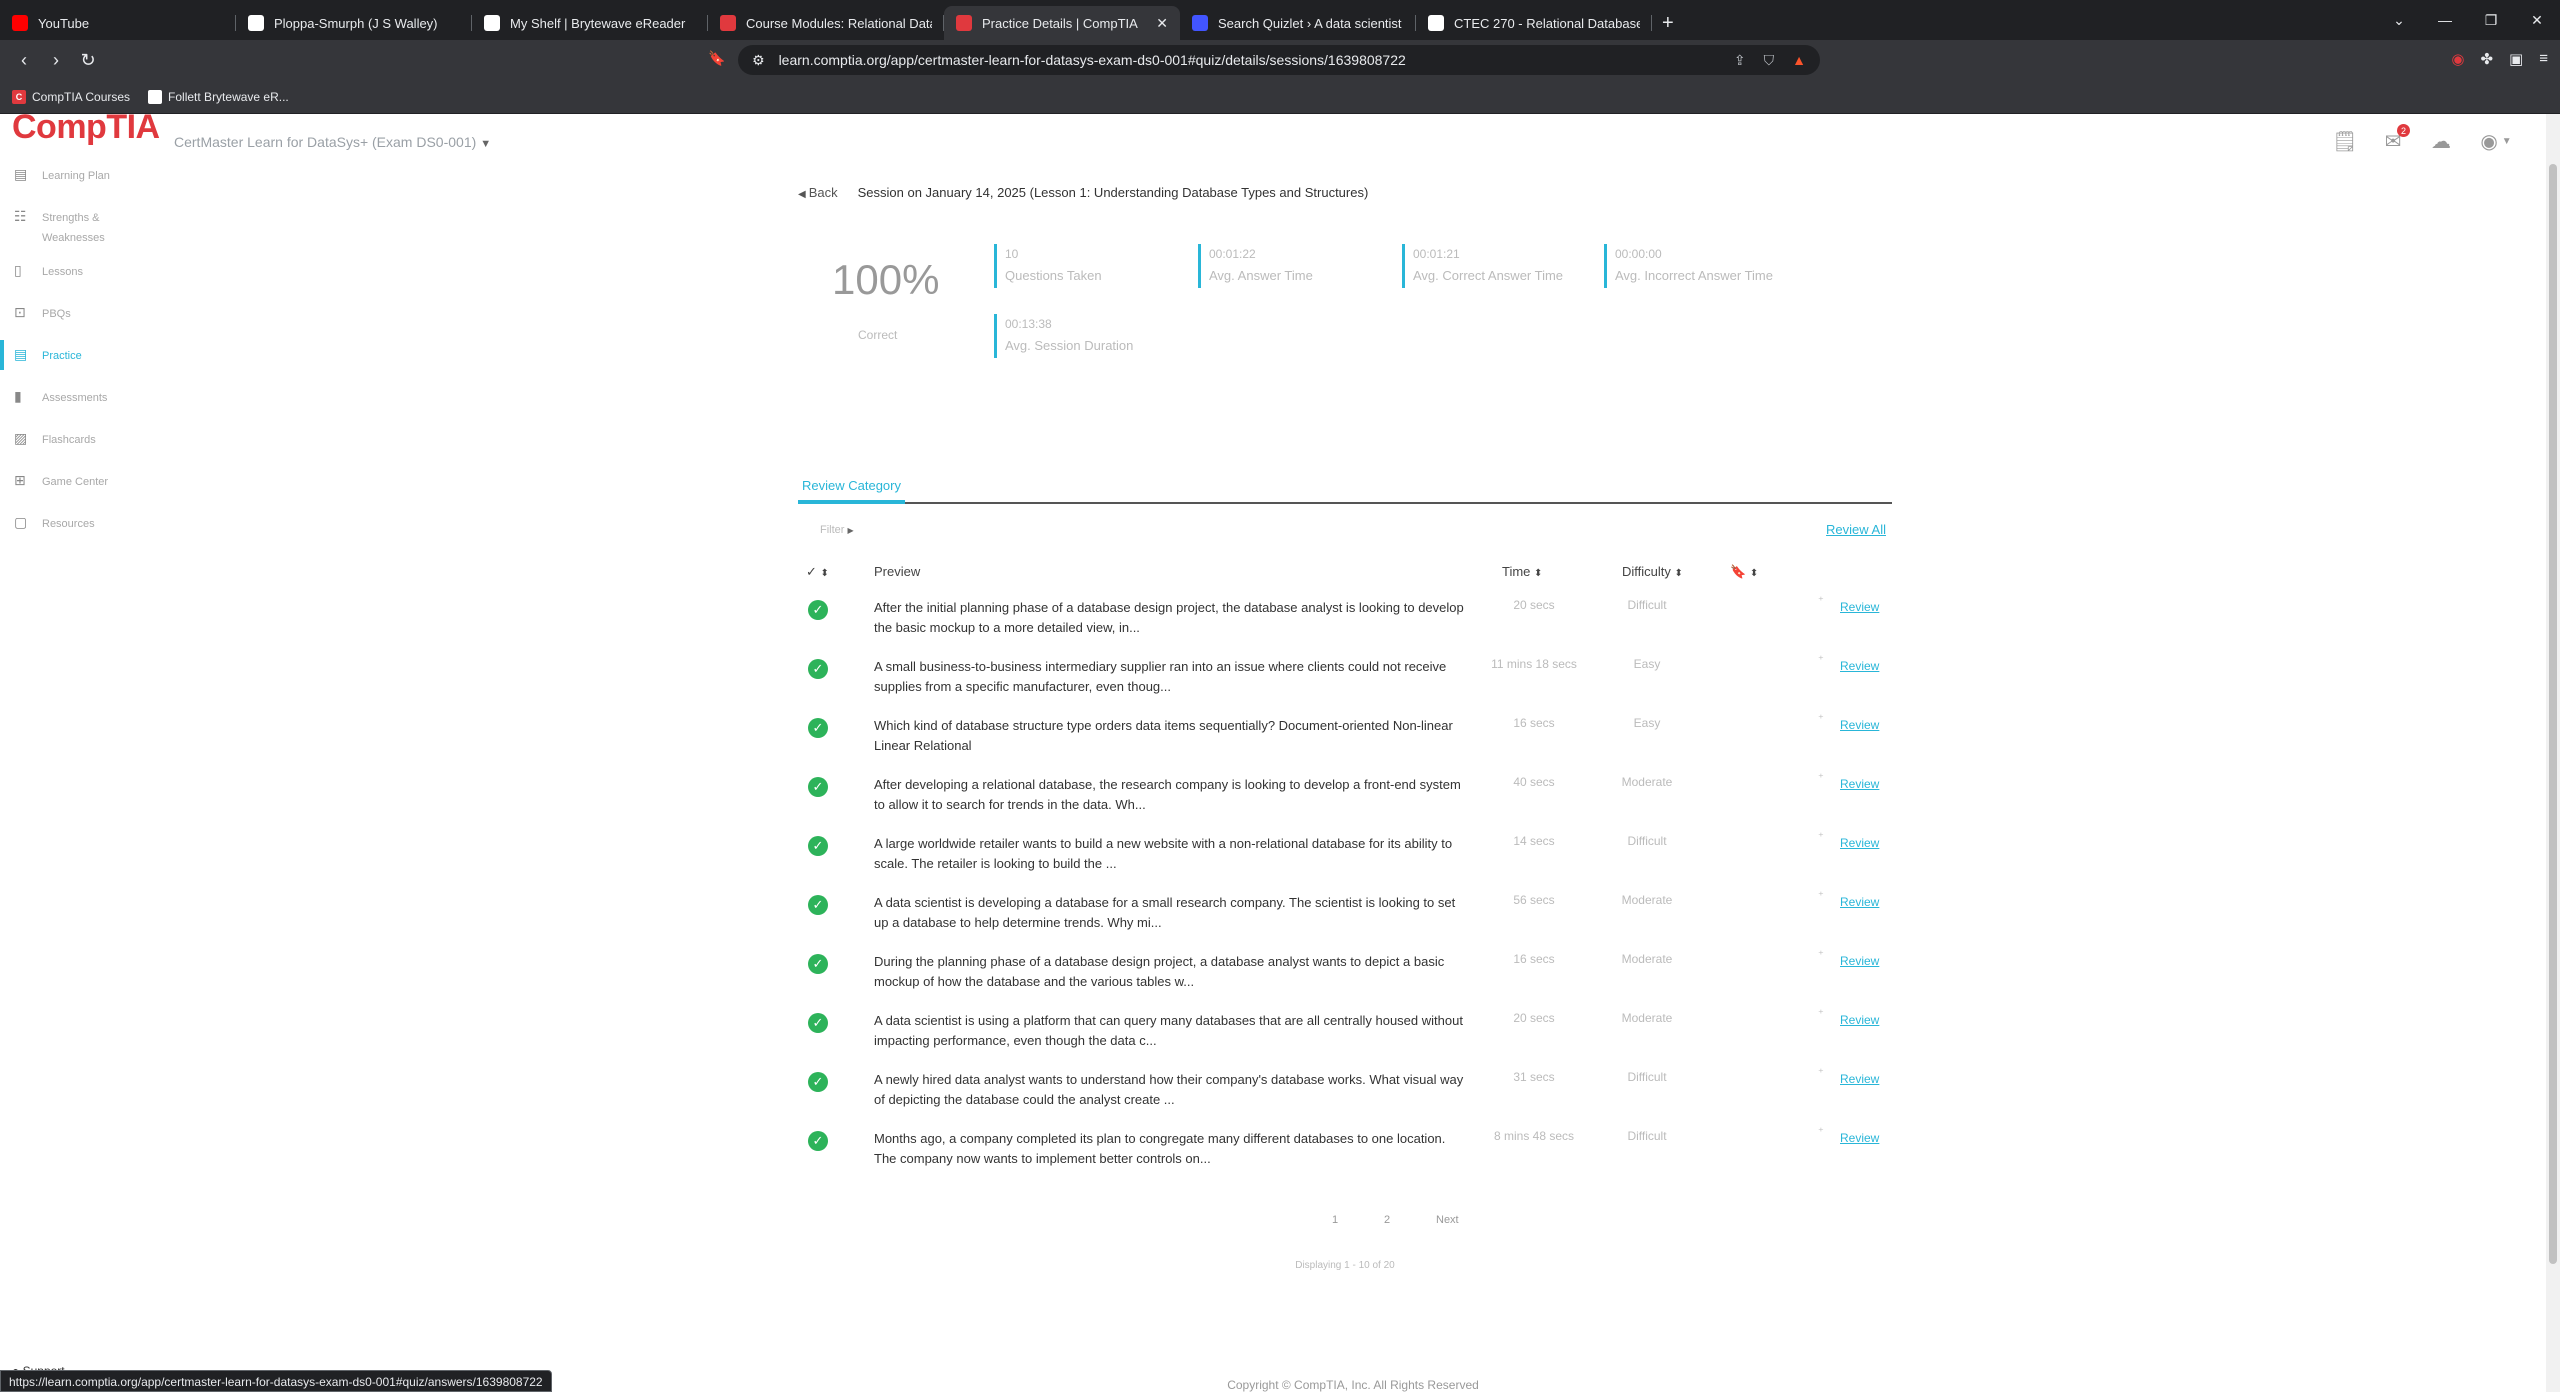 This screenshot has width=2560, height=1392. I want to click on close-window-button: ✕, so click(2537, 20).